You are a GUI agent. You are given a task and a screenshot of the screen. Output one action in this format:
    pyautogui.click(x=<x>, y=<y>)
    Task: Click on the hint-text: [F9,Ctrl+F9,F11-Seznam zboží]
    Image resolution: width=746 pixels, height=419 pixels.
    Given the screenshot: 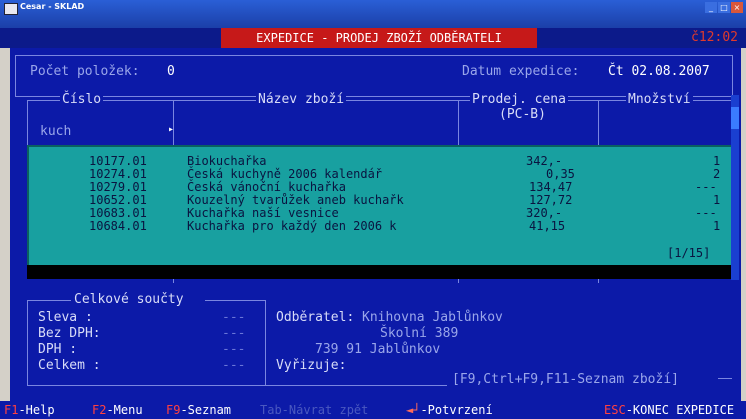 What is the action you would take?
    pyautogui.click(x=565, y=379)
    